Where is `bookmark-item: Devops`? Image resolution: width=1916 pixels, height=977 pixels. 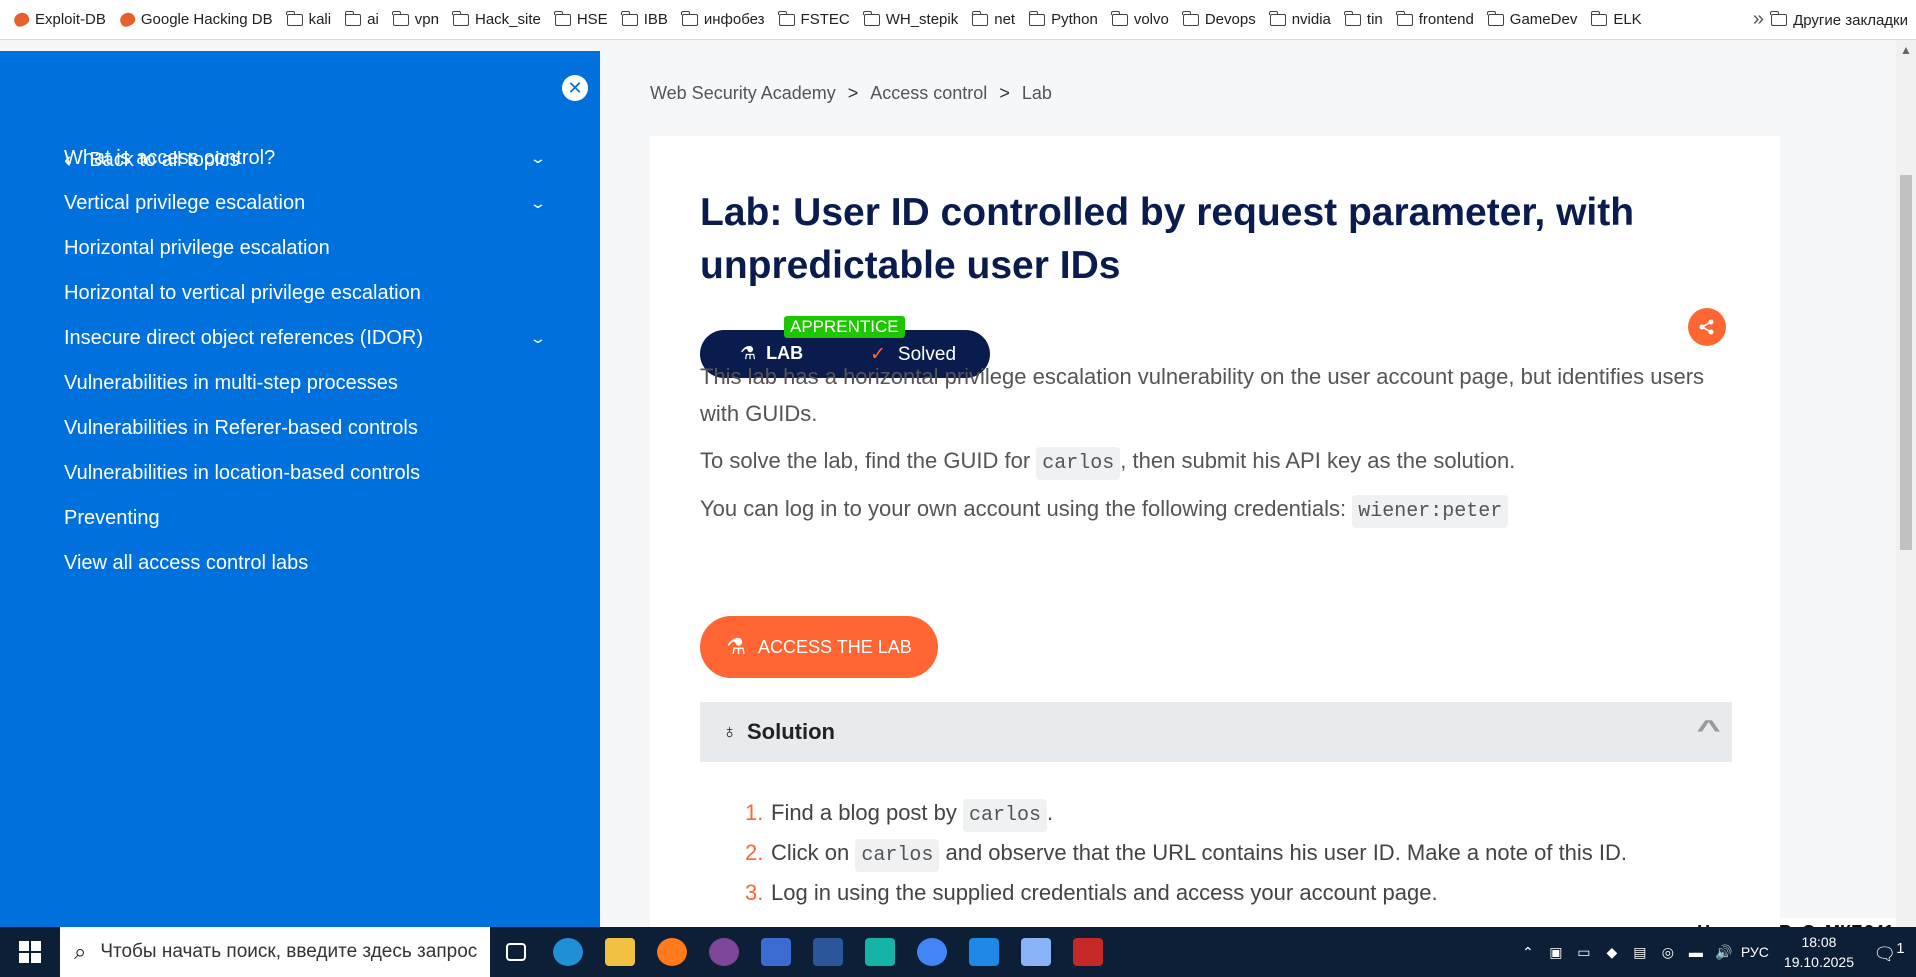
bookmark-item: Devops is located at coordinates (1219, 19).